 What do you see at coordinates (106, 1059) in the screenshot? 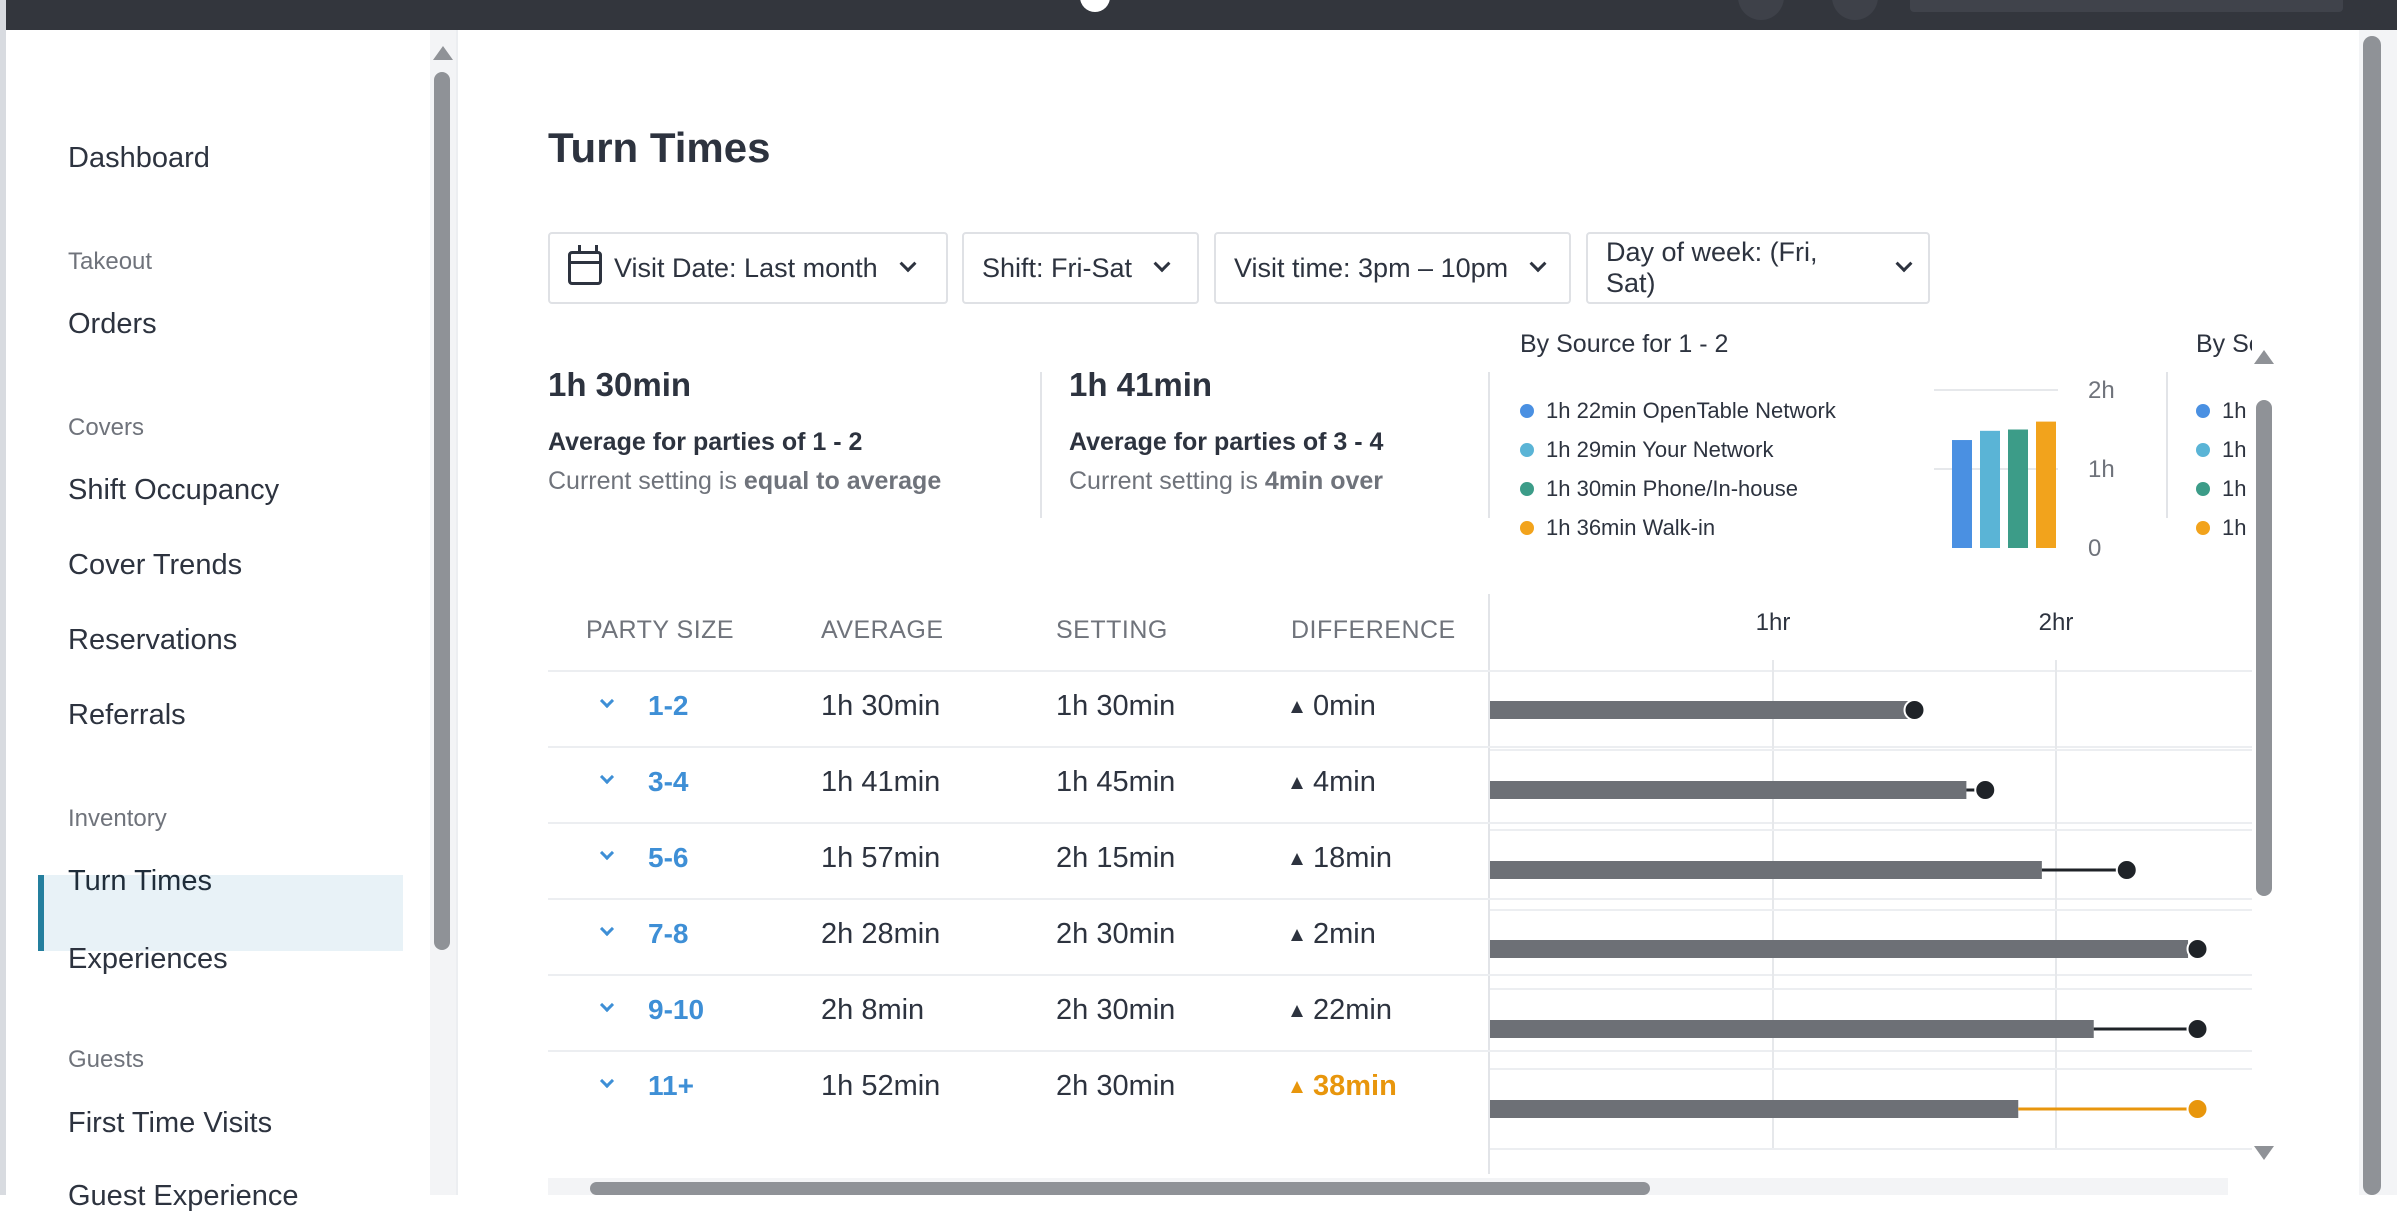
I see `sidebar-heading-guests: Guests` at bounding box center [106, 1059].